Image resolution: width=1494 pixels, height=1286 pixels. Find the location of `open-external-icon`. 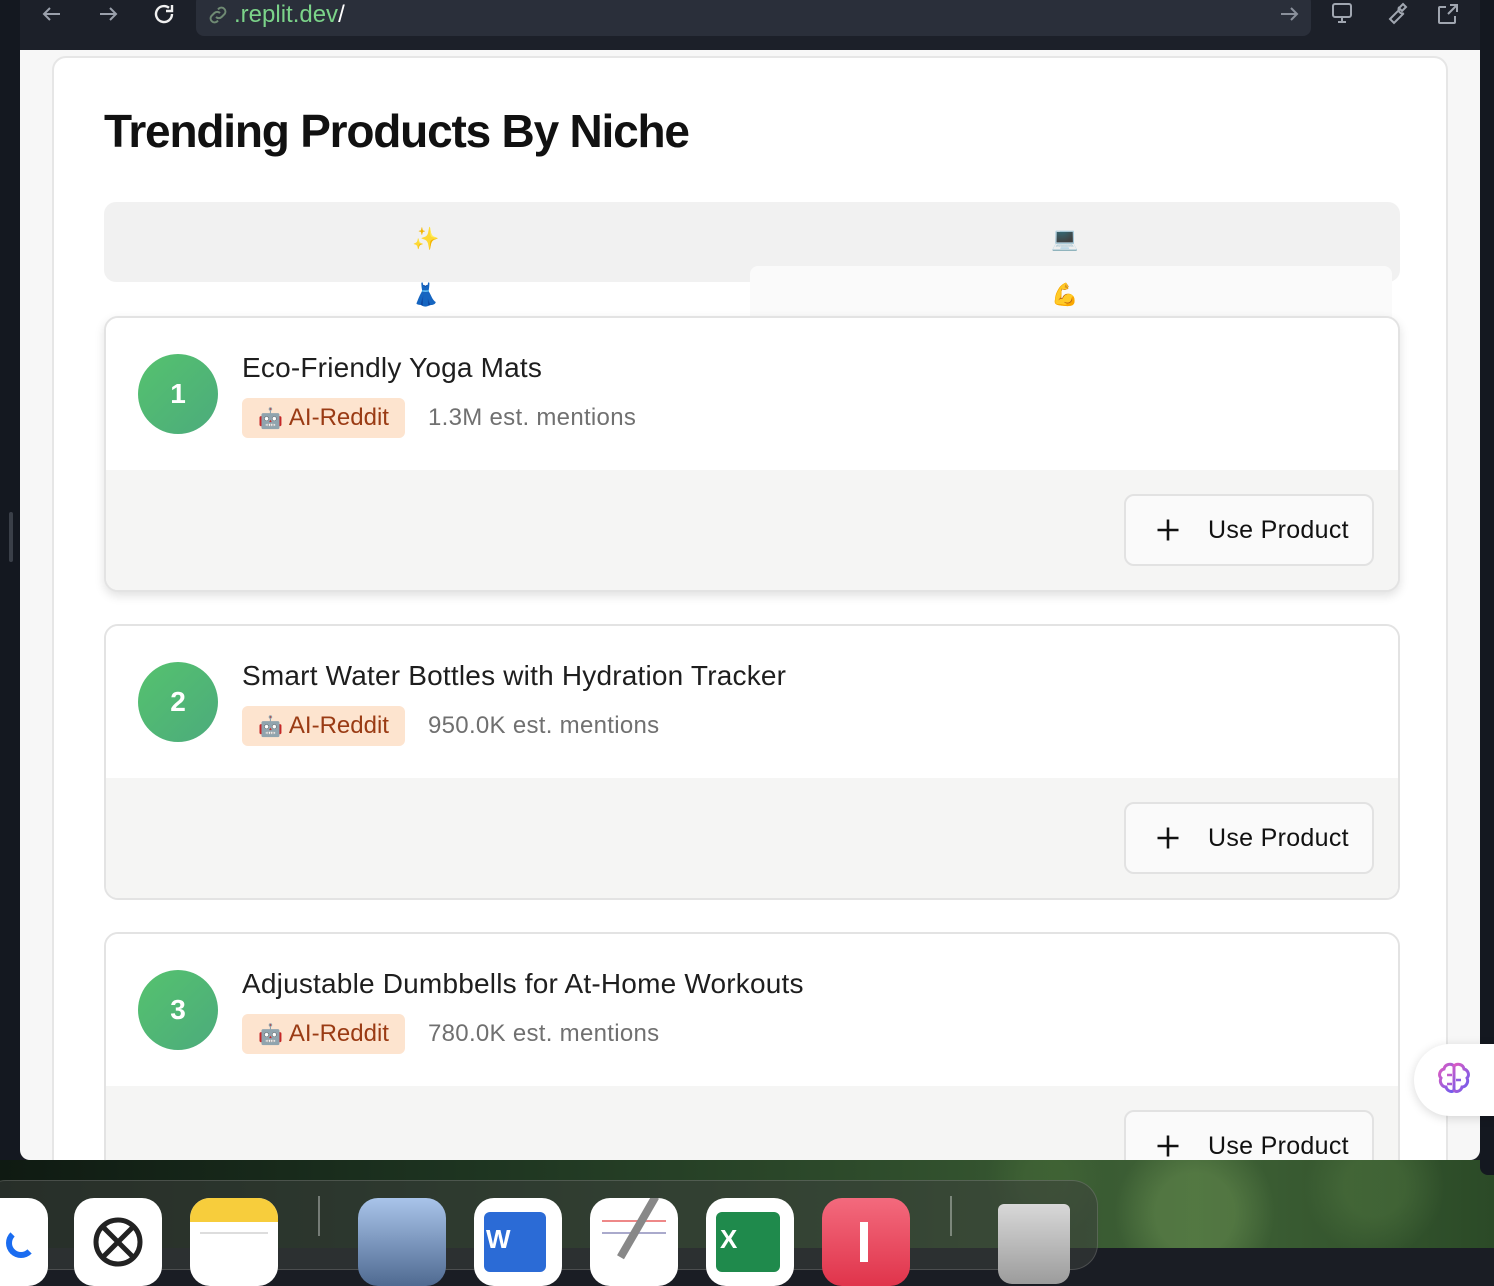

open-external-icon is located at coordinates (1448, 14).